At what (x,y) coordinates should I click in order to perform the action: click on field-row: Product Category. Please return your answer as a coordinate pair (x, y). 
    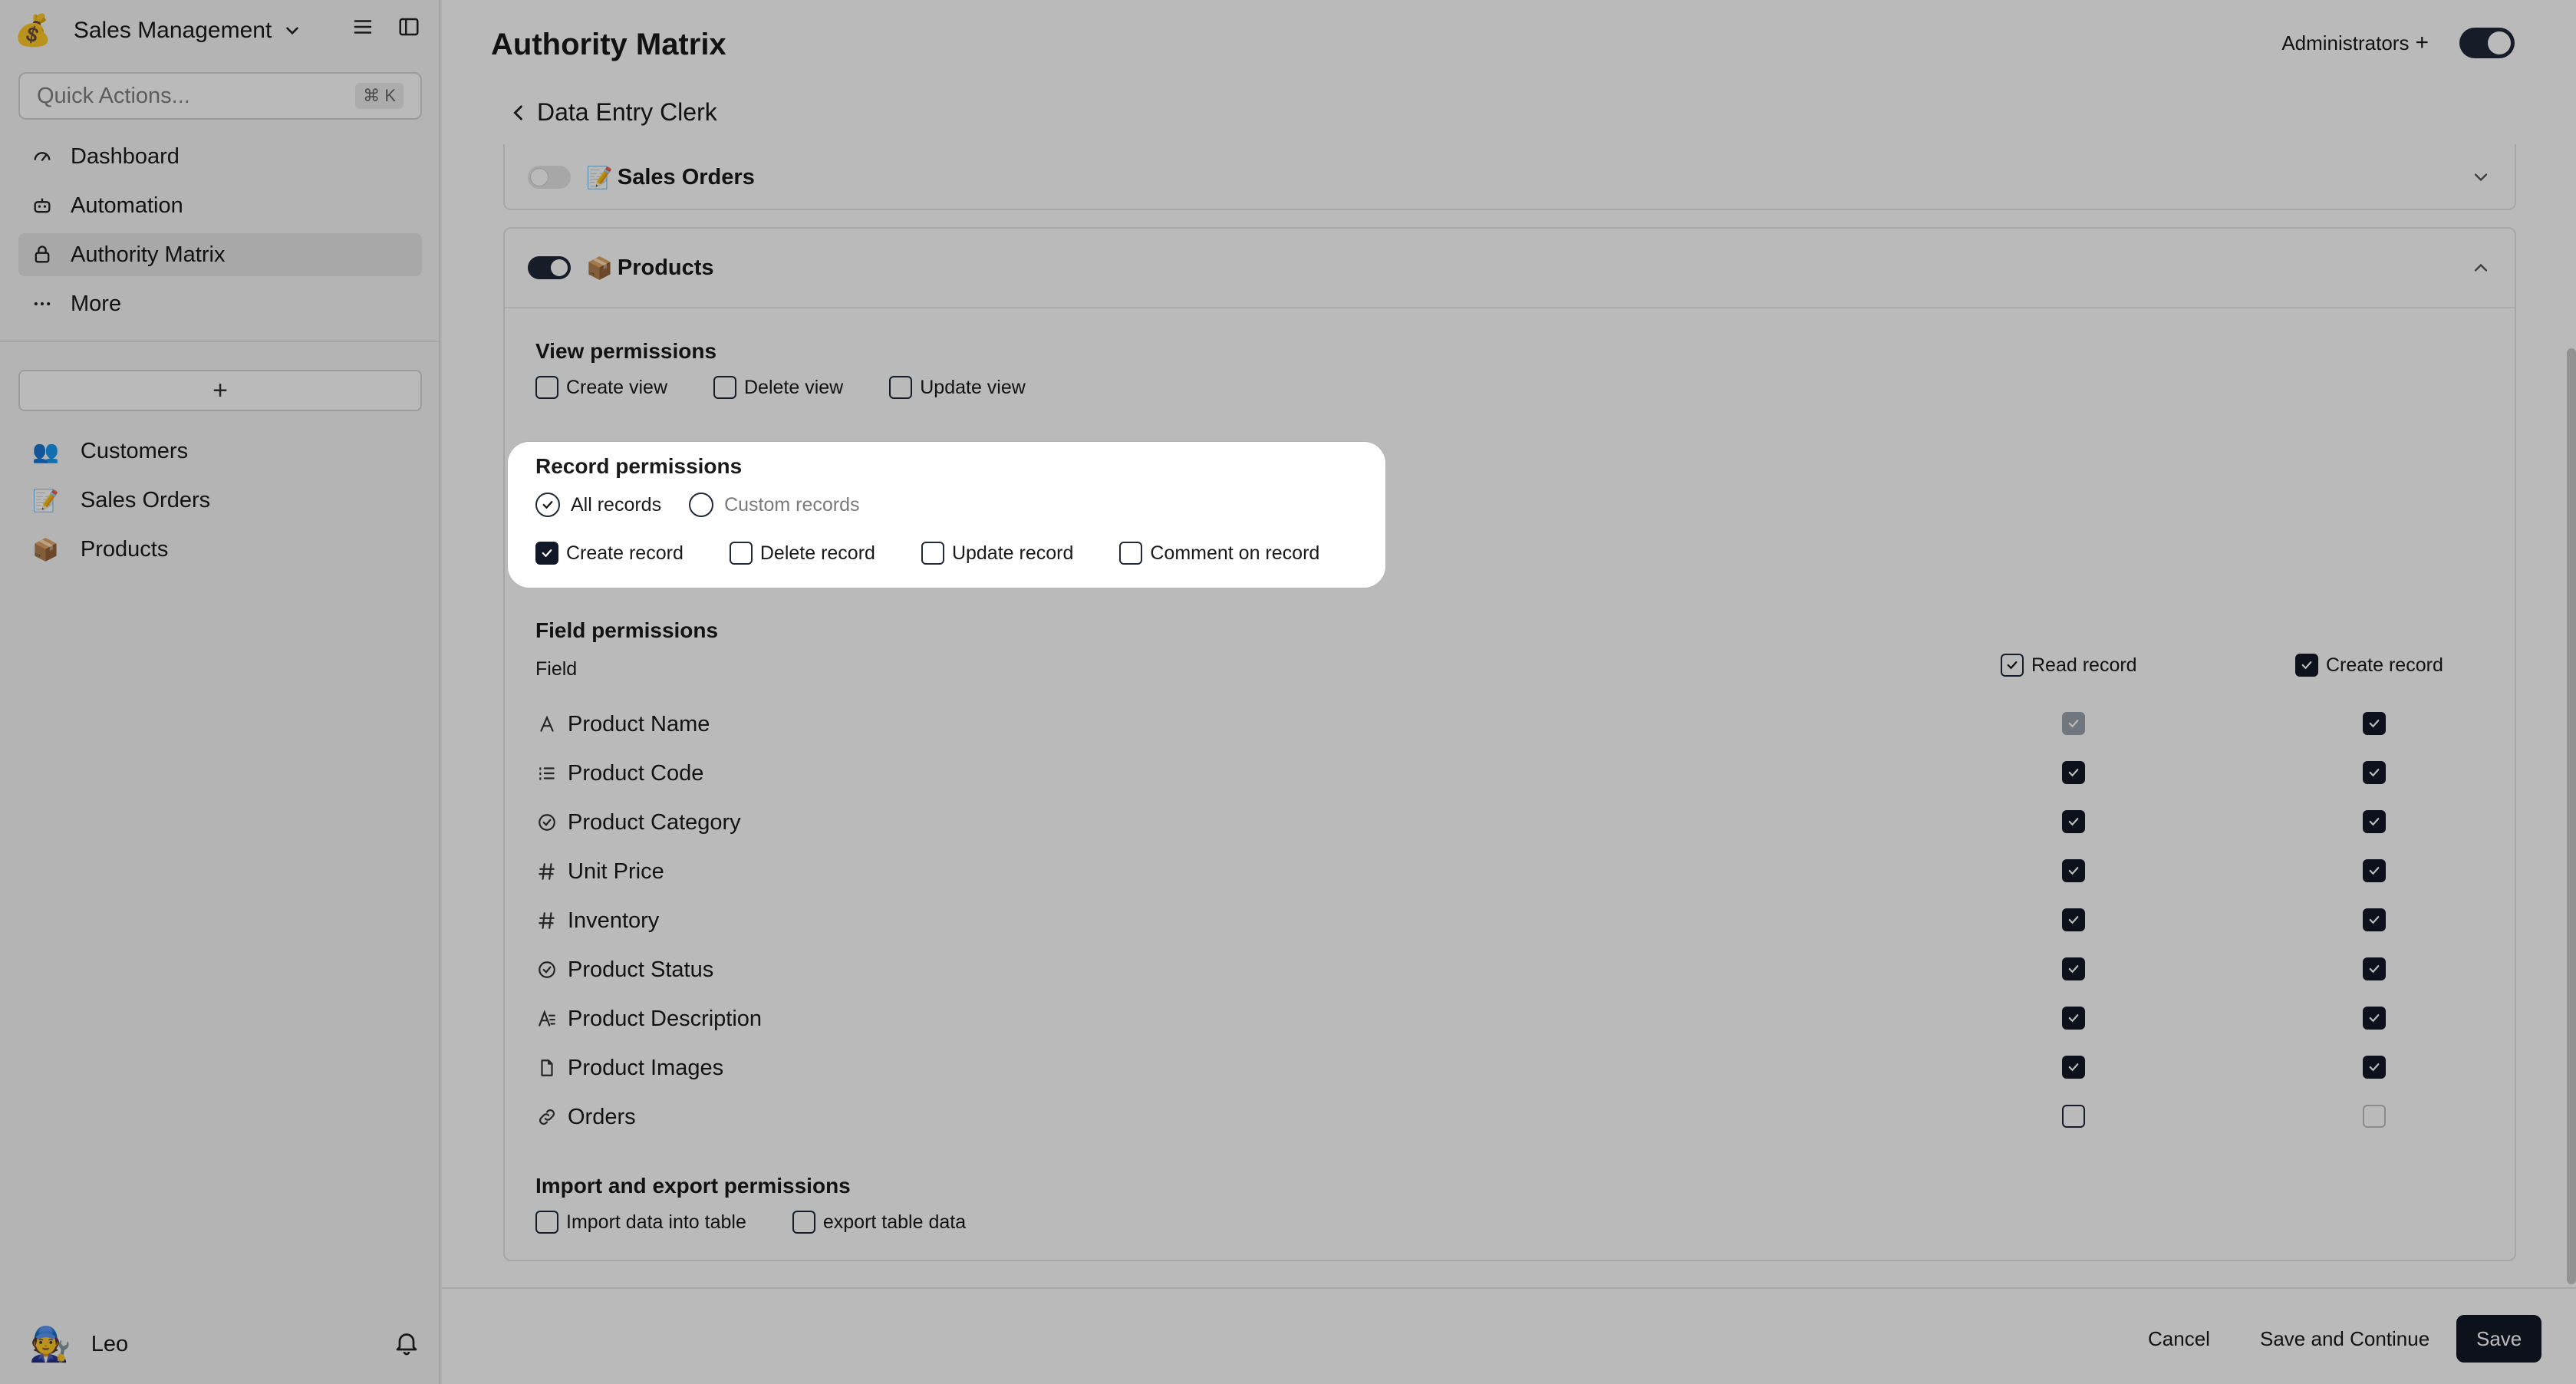
    Looking at the image, I should click on (1517, 822).